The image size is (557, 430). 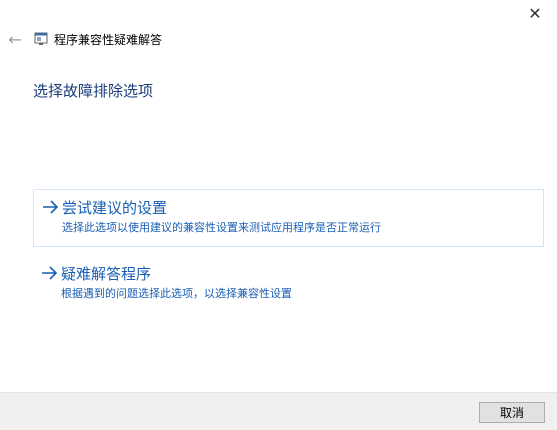 I want to click on cancel-button: 取消, so click(x=512, y=412).